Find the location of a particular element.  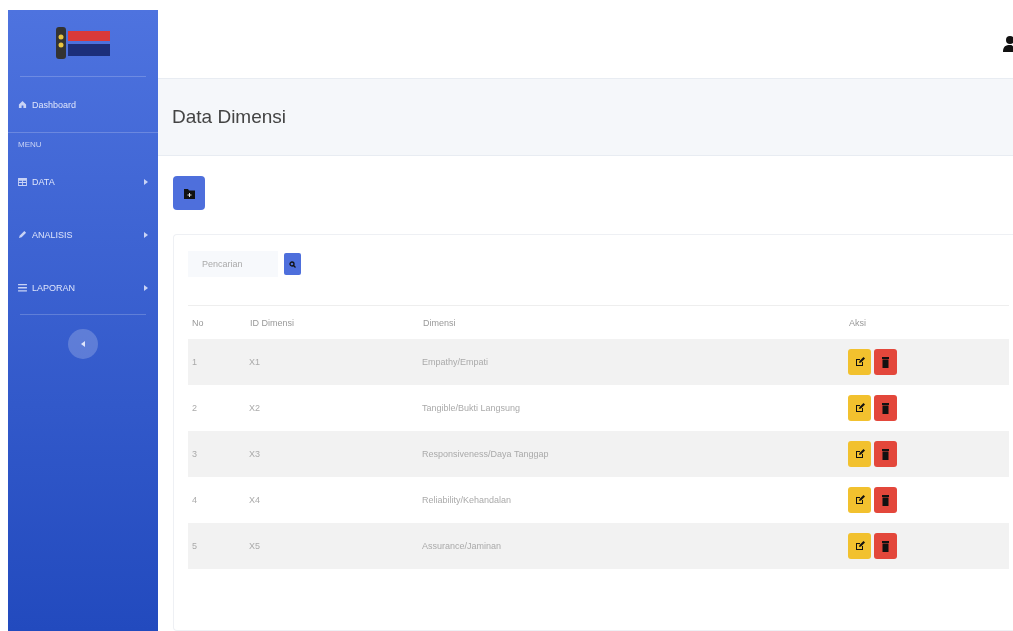

table-cell: Responsiveness/Daya Tanggap is located at coordinates (635, 454).